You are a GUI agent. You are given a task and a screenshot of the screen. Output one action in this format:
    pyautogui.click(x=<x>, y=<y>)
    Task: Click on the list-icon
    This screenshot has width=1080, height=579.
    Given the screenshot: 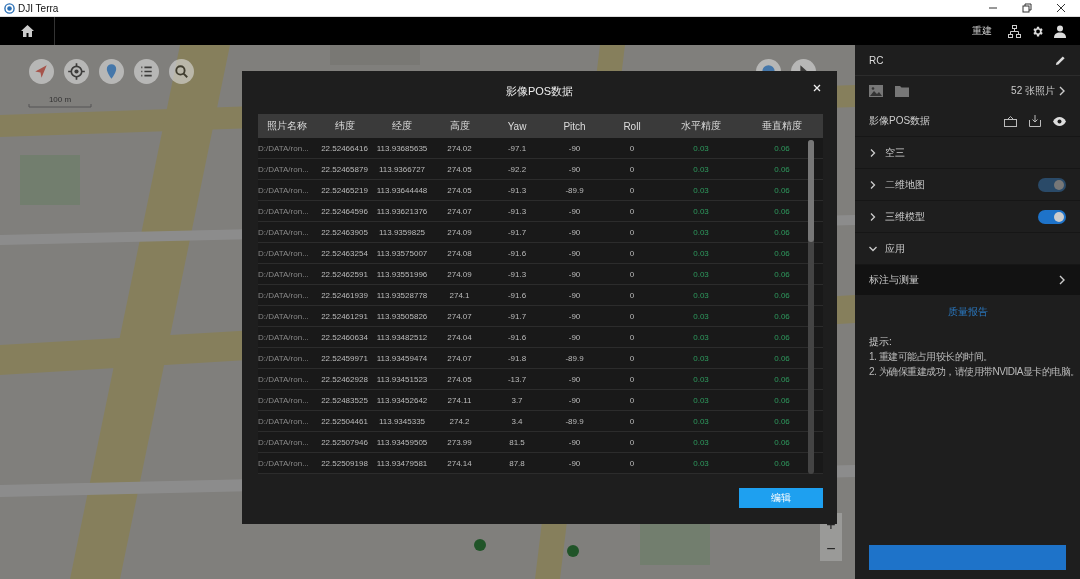 What is the action you would take?
    pyautogui.click(x=146, y=71)
    